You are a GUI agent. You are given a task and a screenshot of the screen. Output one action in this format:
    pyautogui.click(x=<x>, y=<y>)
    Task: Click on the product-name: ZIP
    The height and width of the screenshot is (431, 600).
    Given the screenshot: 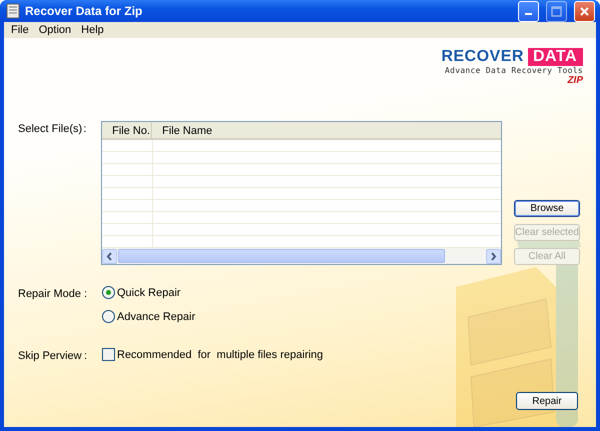 What is the action you would take?
    pyautogui.click(x=575, y=80)
    